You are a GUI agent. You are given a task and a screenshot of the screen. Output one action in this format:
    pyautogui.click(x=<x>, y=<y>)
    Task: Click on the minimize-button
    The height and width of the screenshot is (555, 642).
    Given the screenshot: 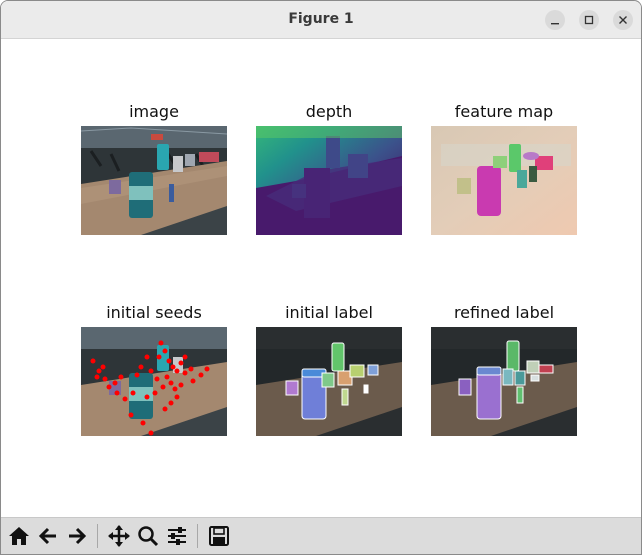 What is the action you would take?
    pyautogui.click(x=555, y=20)
    